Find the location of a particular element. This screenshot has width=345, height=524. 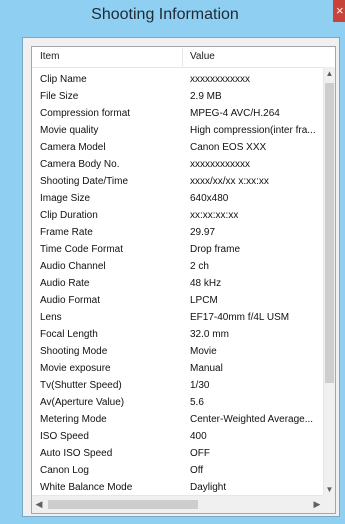

close-button: × is located at coordinates (339, 11).